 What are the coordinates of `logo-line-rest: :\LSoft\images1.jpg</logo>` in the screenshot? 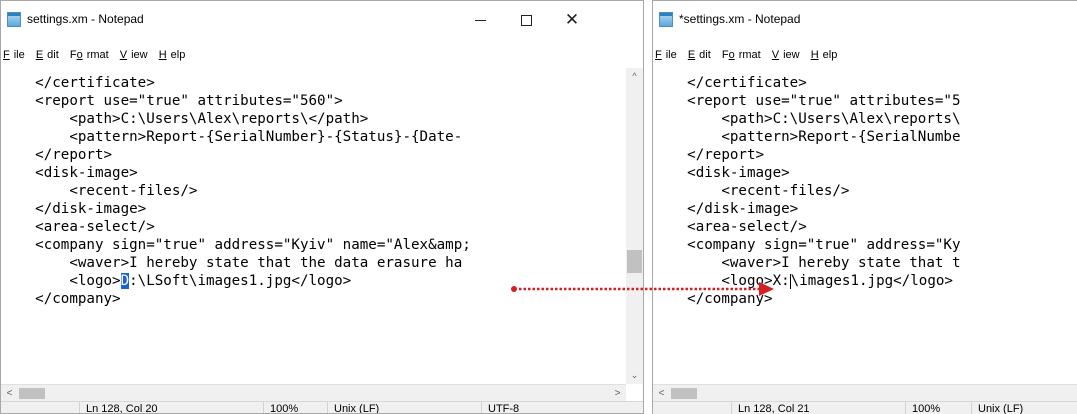 It's located at (240, 281).